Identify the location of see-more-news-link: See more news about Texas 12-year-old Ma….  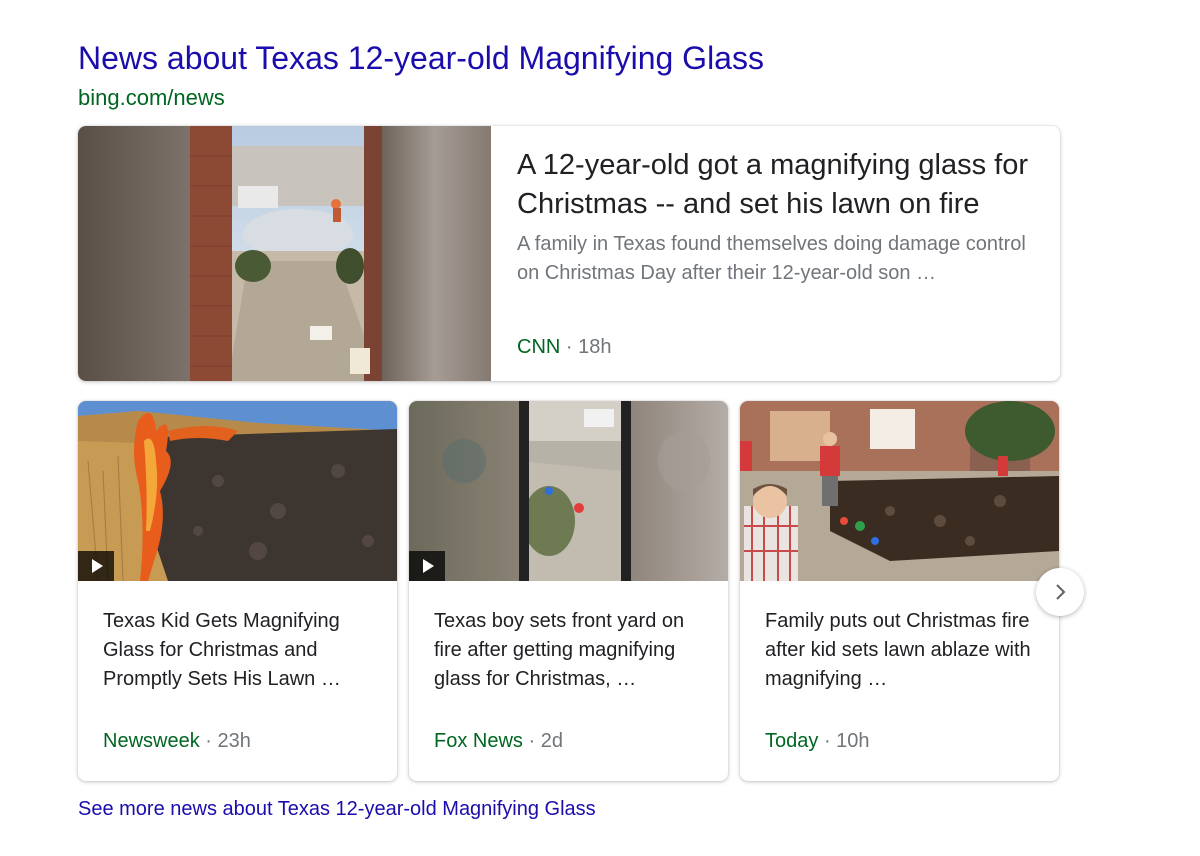
(337, 809).